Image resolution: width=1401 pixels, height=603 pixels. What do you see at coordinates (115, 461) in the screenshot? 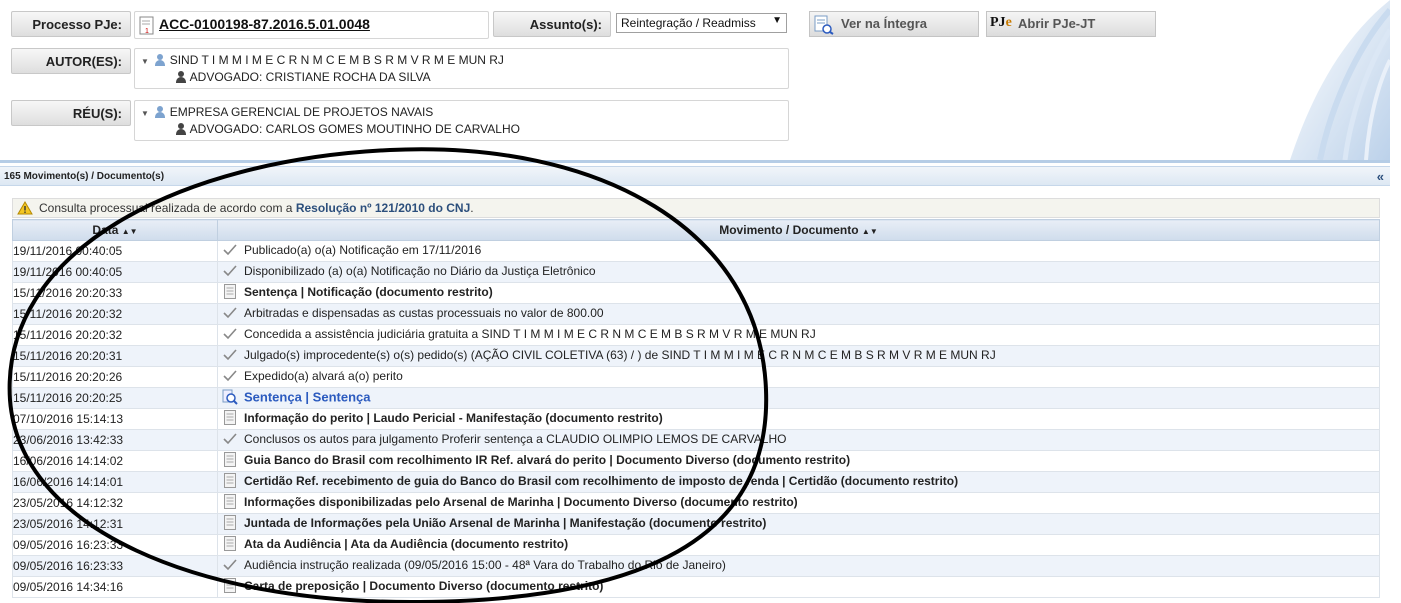
I see `row-date: 16/06/2016 14:14:02` at bounding box center [115, 461].